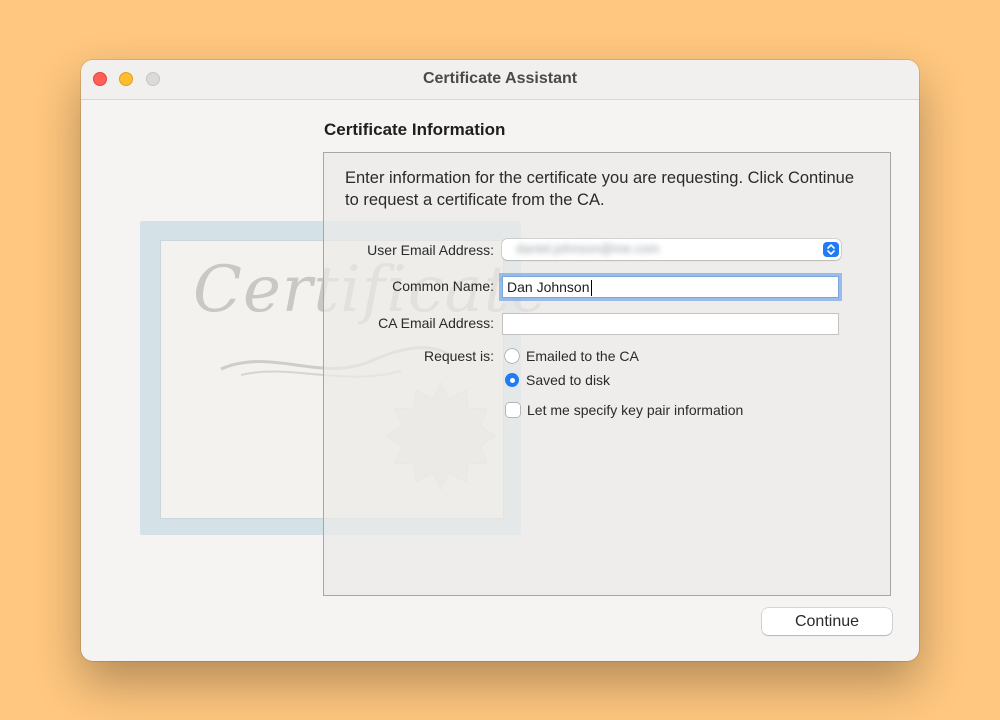 The image size is (1000, 720). What do you see at coordinates (436, 323) in the screenshot?
I see `ca-email-label: CA Email Address:` at bounding box center [436, 323].